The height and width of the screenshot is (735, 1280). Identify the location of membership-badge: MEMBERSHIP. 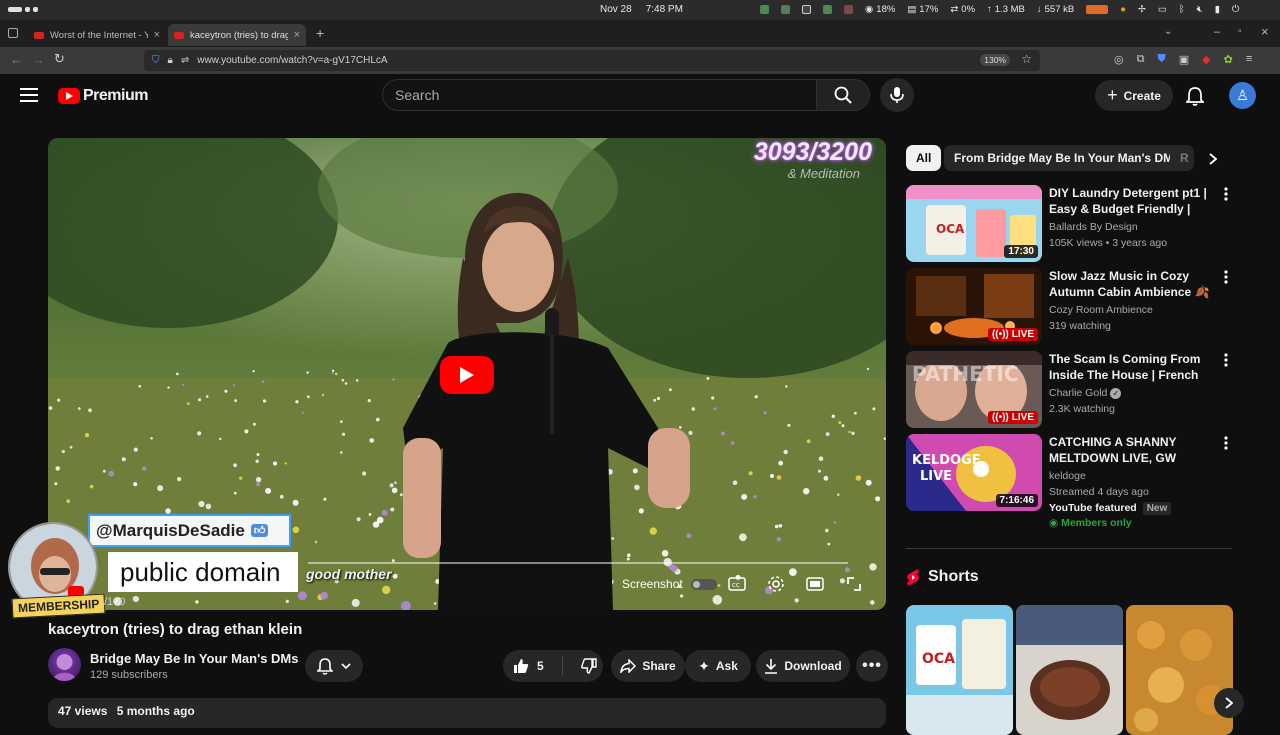
(58, 606).